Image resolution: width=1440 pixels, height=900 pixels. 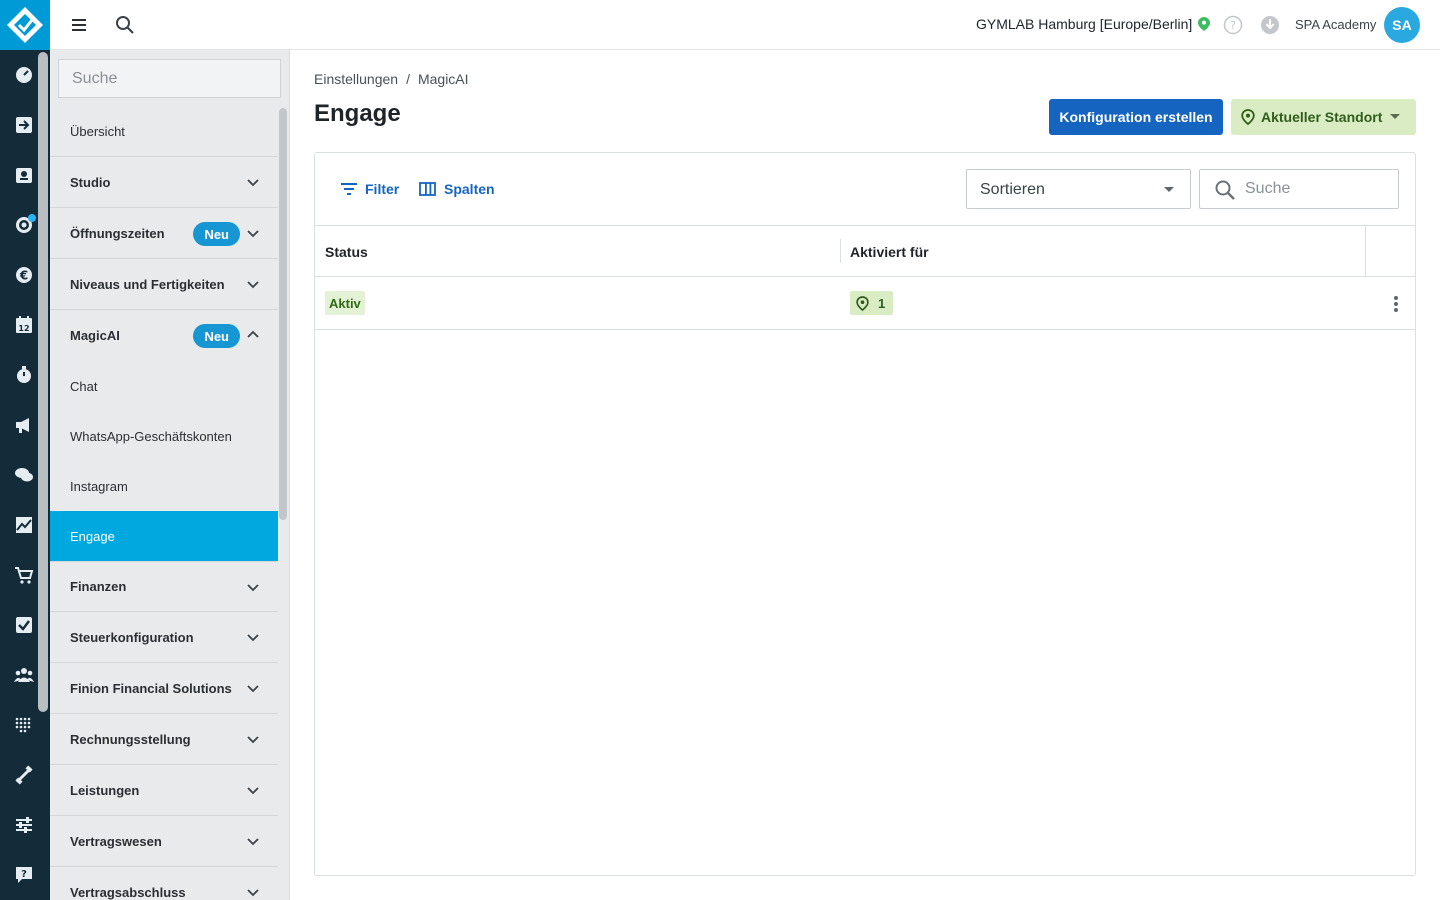 I want to click on current-studio-location: GYMLAB Hamburg [Europe/Berlin], so click(x=1093, y=24).